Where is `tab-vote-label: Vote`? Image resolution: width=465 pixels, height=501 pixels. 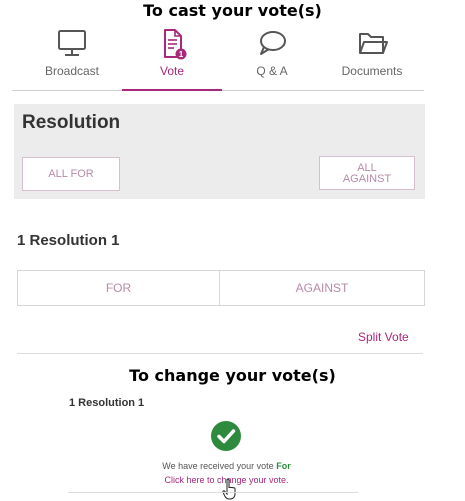
tab-vote-label: Vote is located at coordinates (172, 71).